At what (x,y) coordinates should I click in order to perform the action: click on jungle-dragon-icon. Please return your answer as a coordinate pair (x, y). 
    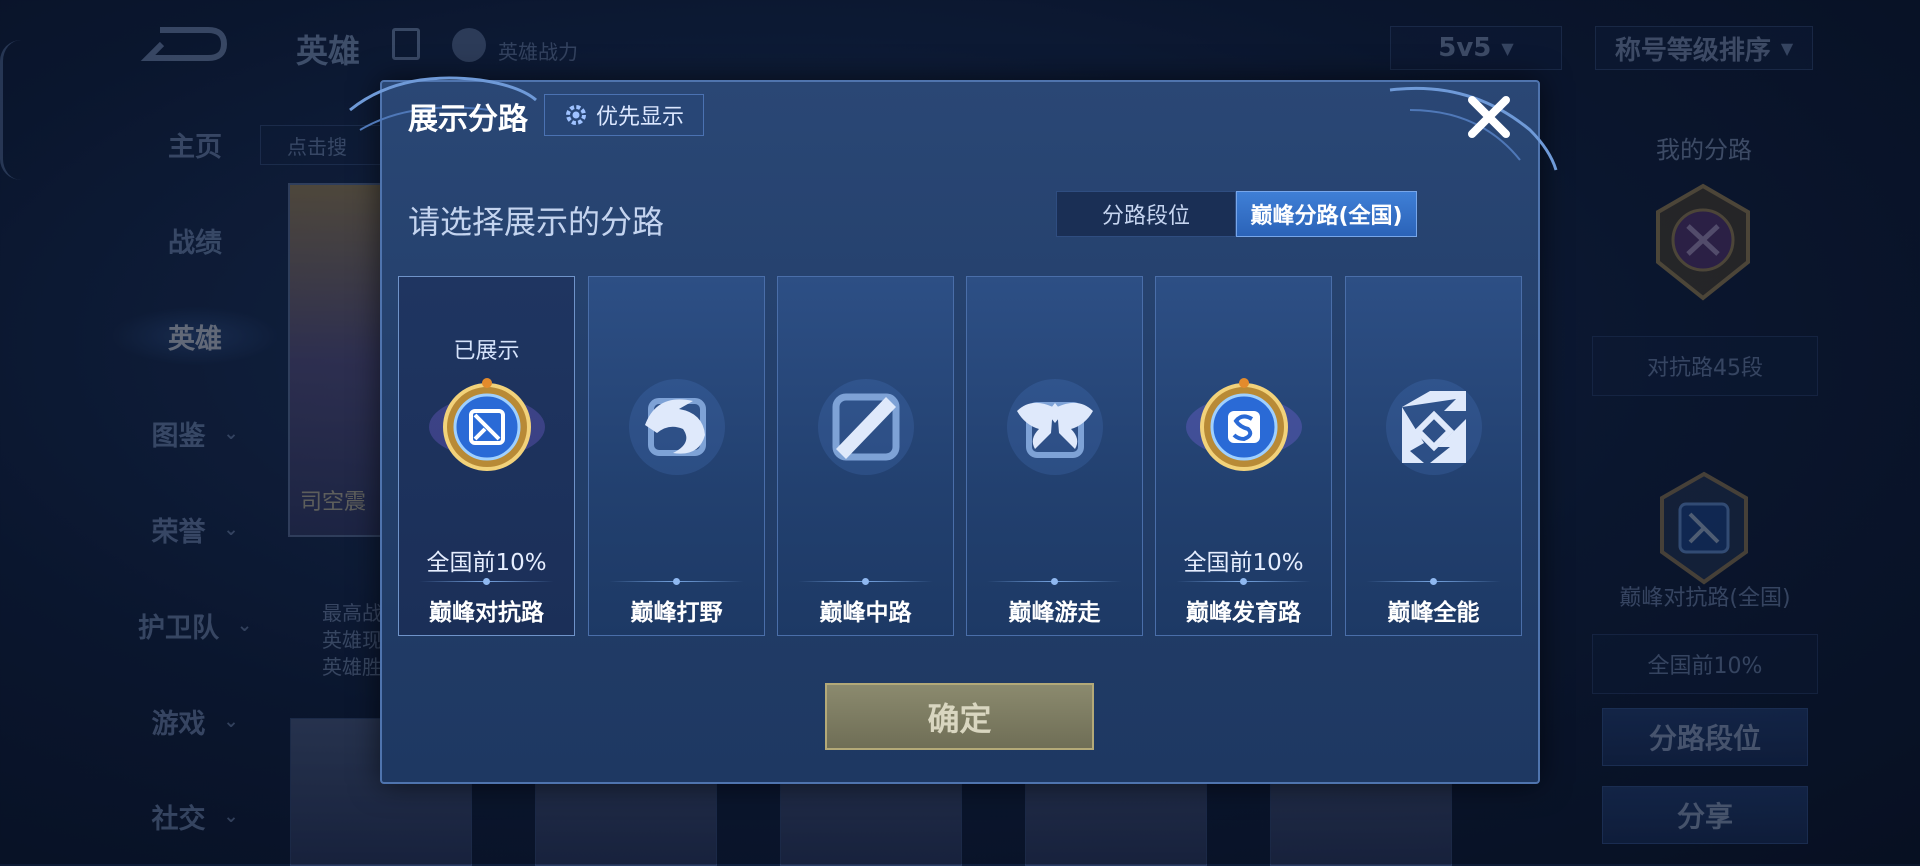
    Looking at the image, I should click on (677, 427).